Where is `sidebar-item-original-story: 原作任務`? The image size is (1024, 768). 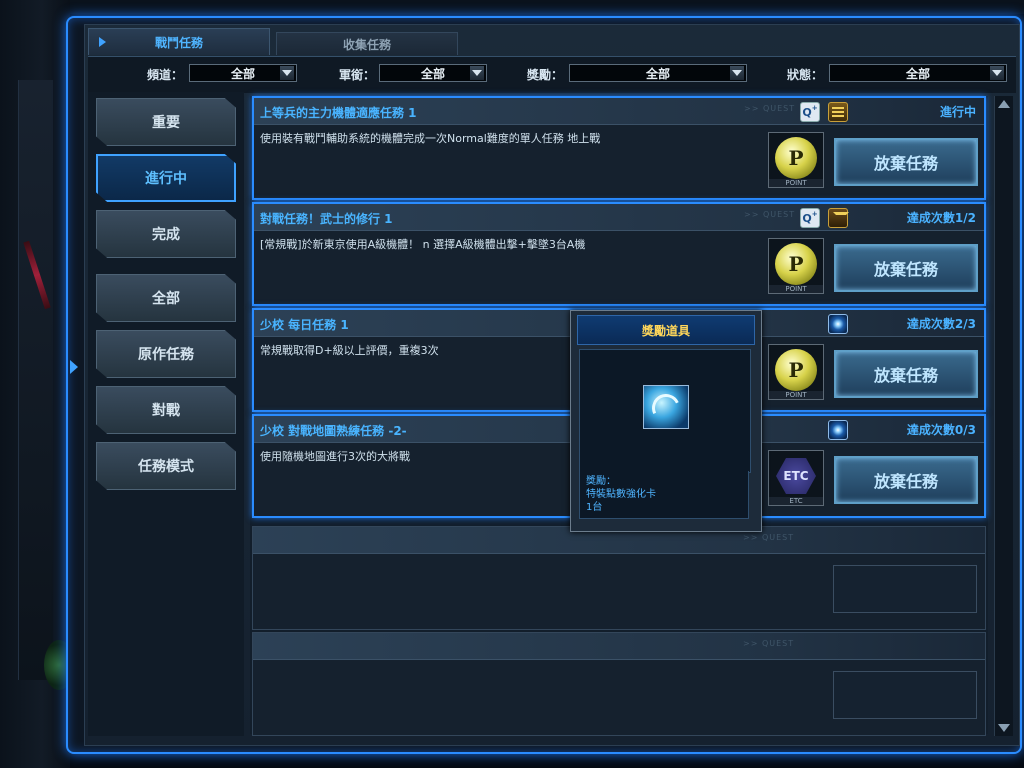 sidebar-item-original-story: 原作任務 is located at coordinates (166, 354).